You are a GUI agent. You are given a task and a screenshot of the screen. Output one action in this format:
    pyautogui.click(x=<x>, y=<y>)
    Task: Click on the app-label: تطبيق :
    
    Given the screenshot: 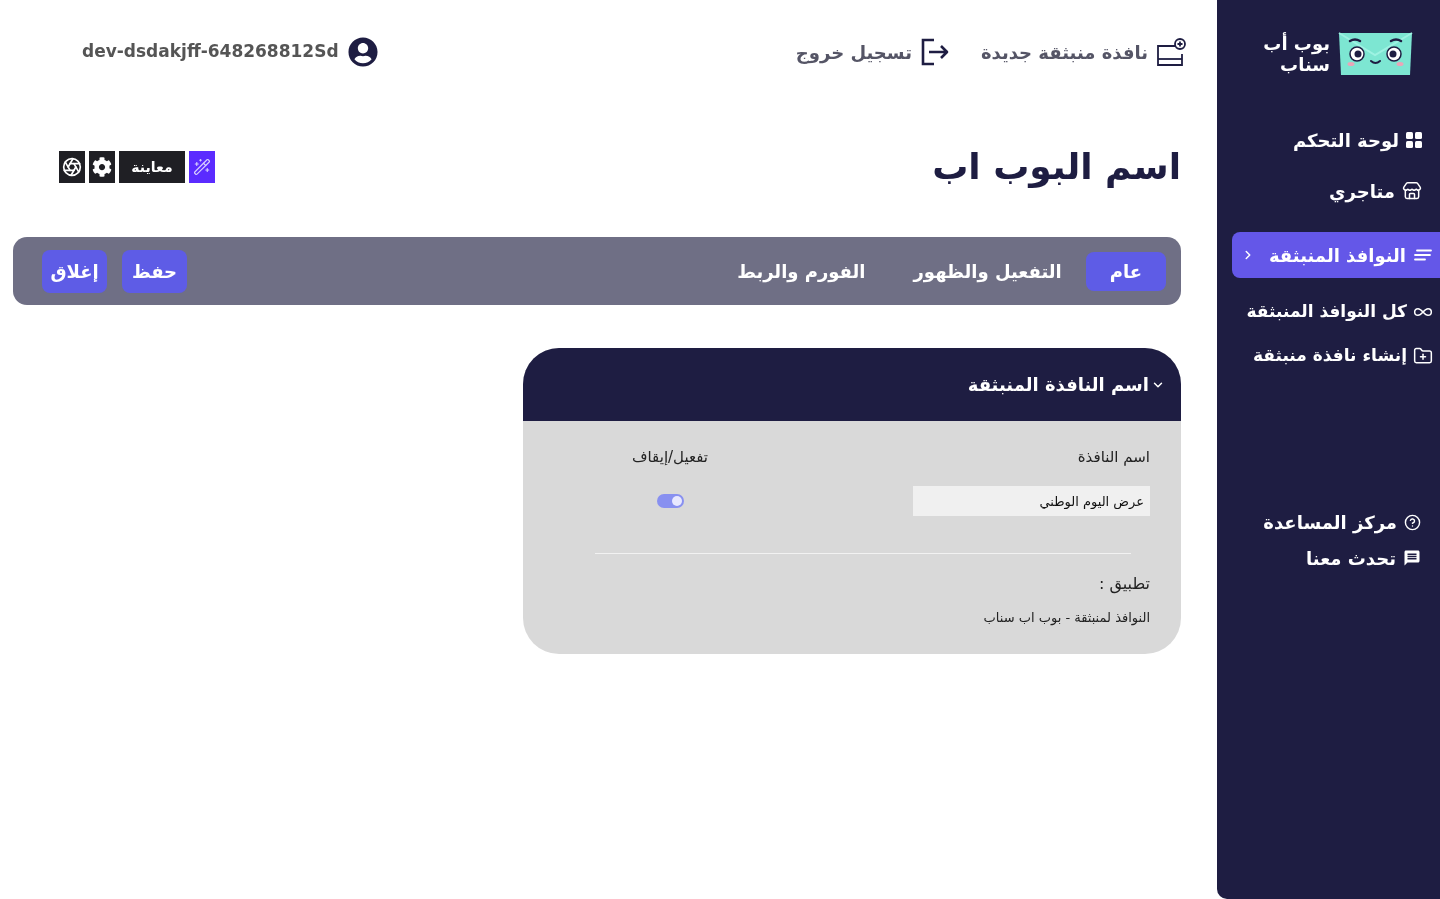 What is the action you would take?
    pyautogui.click(x=1124, y=584)
    